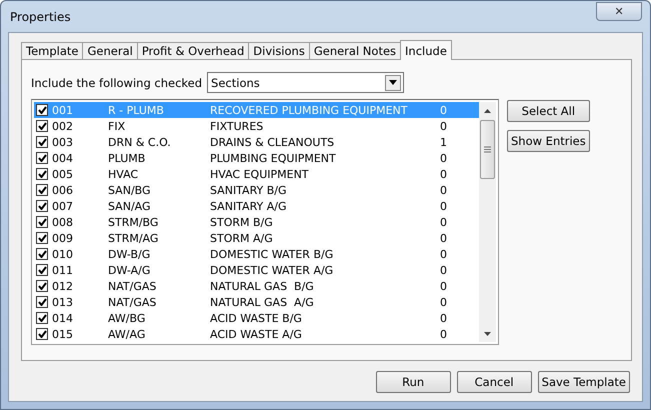  What do you see at coordinates (413, 382) in the screenshot?
I see `footer-button: Run` at bounding box center [413, 382].